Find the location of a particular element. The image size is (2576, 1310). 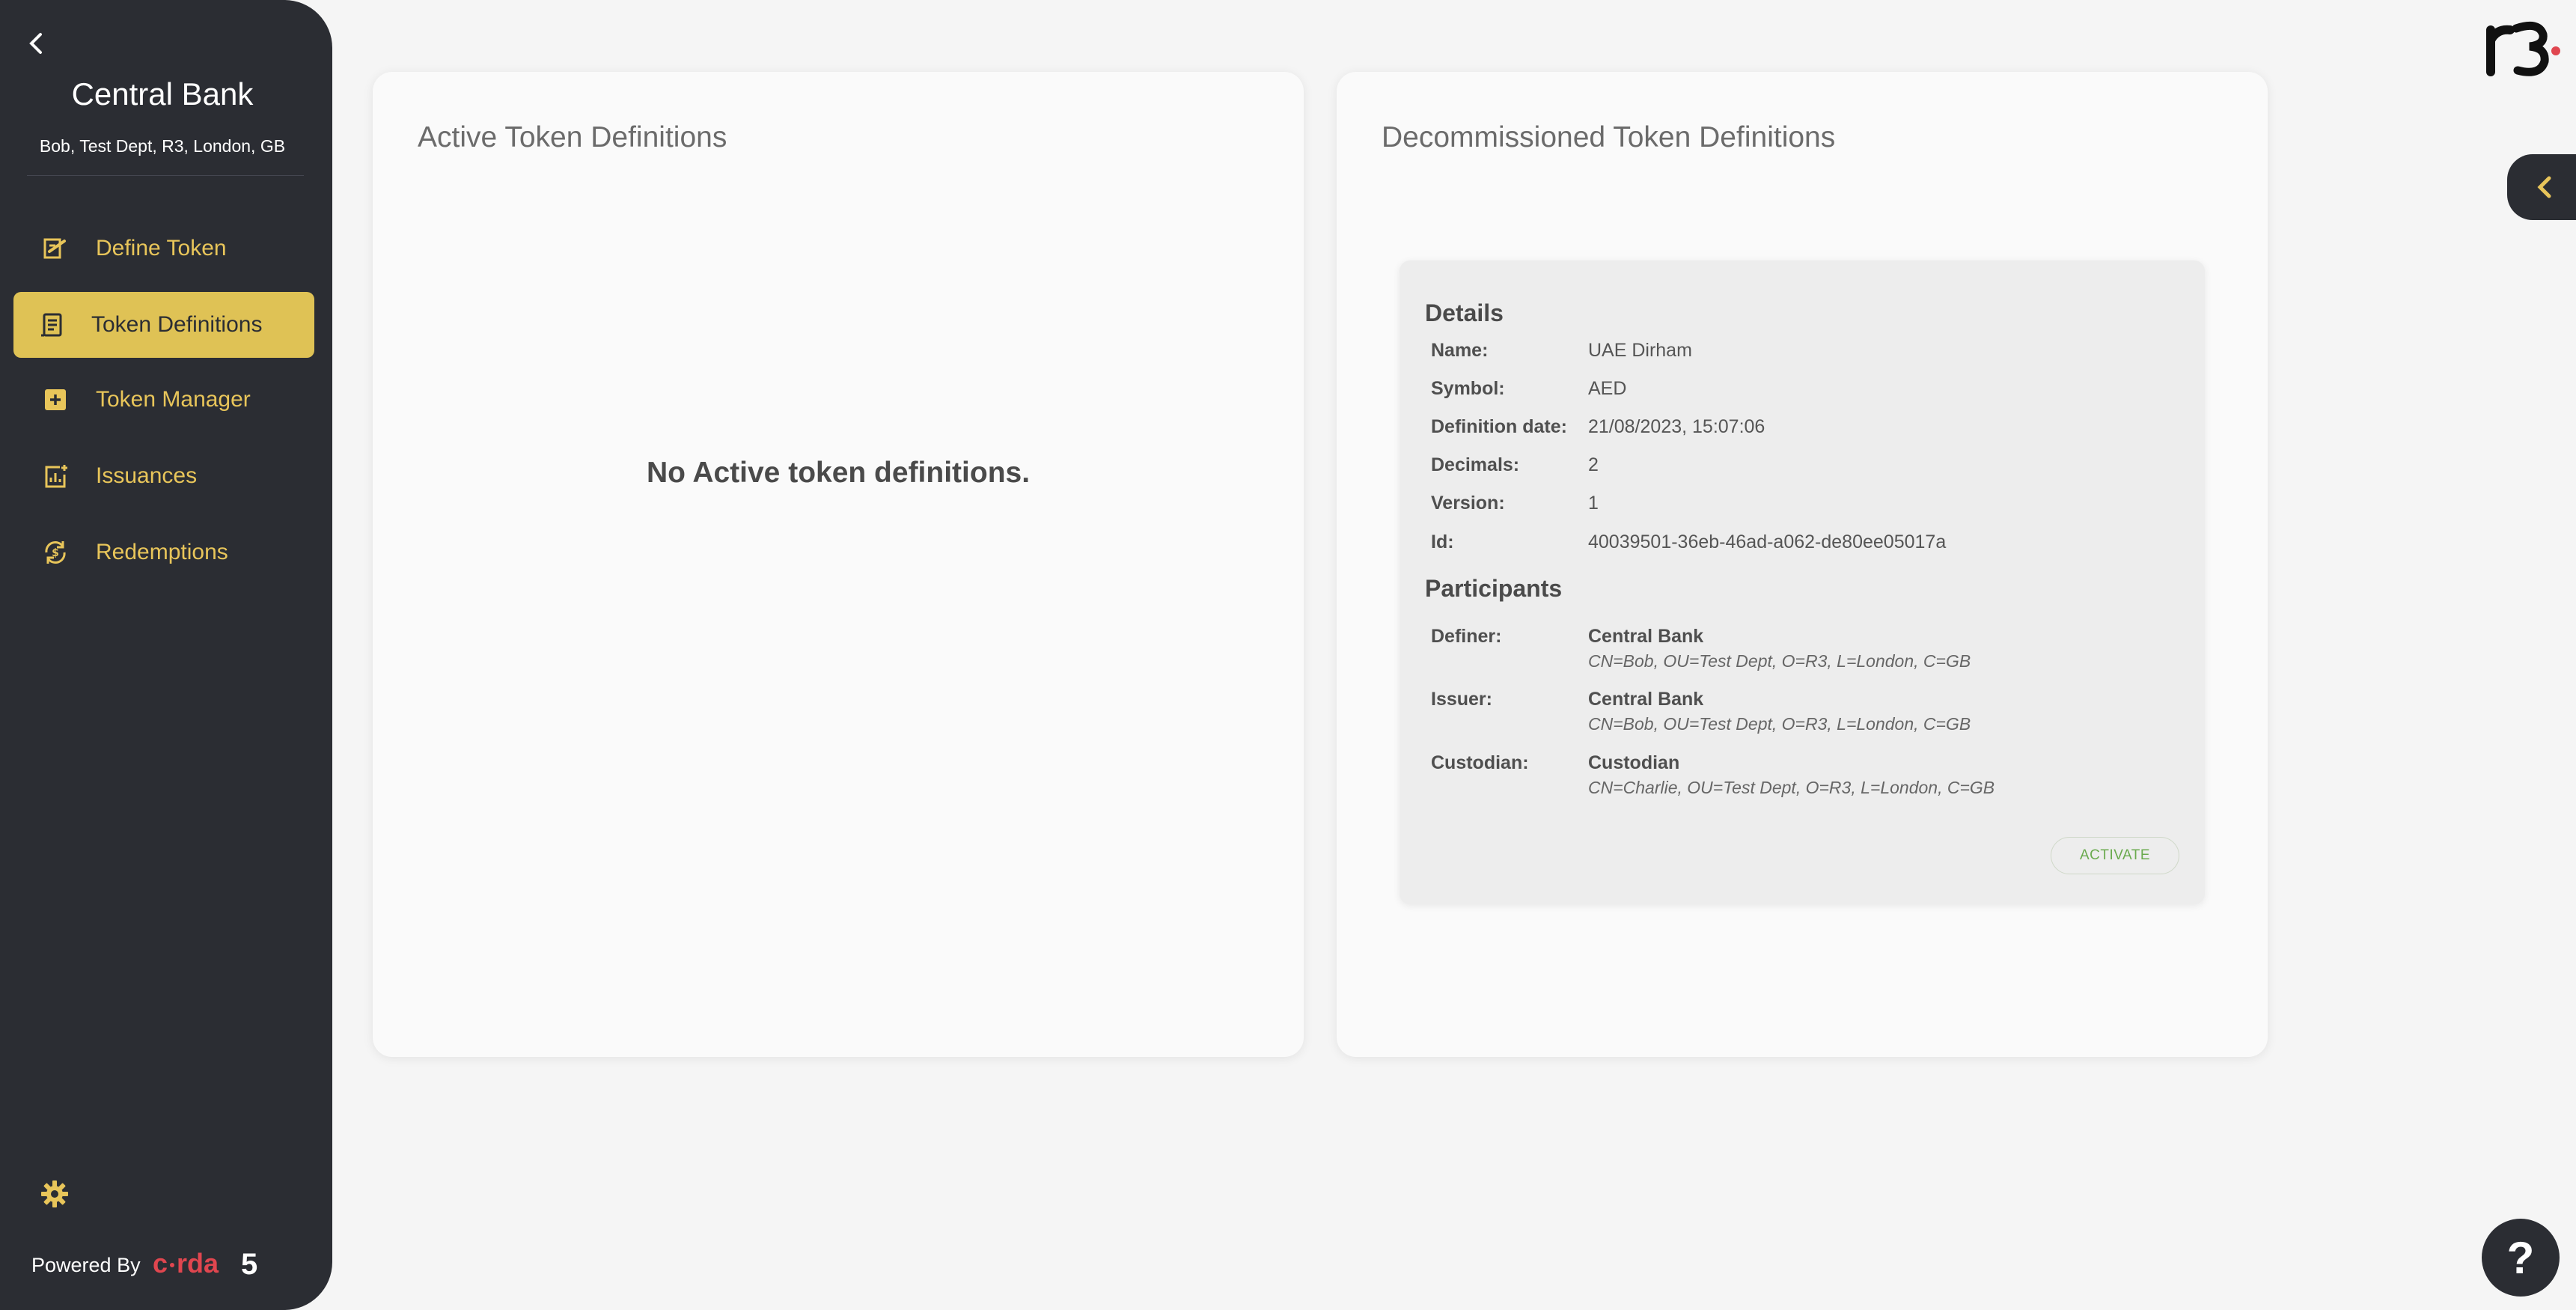

detail-key: Decimals: is located at coordinates (1475, 464).